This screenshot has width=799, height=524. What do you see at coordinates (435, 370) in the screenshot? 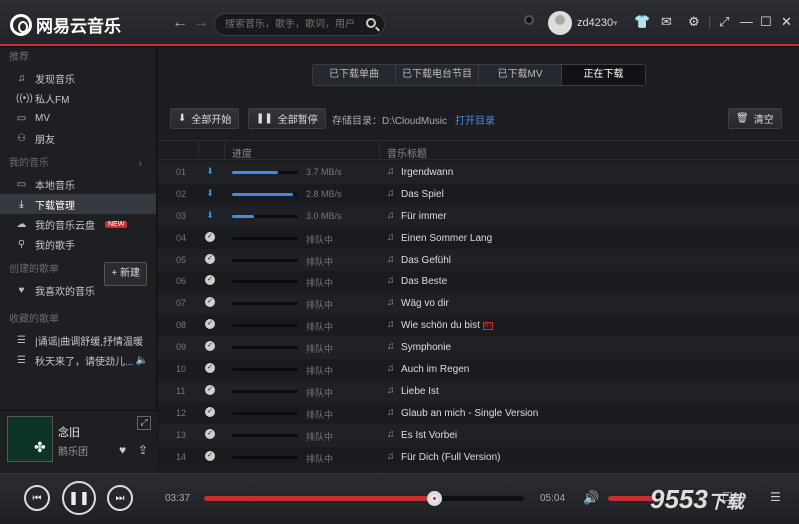
I see `row-title: Auch im Regen` at bounding box center [435, 370].